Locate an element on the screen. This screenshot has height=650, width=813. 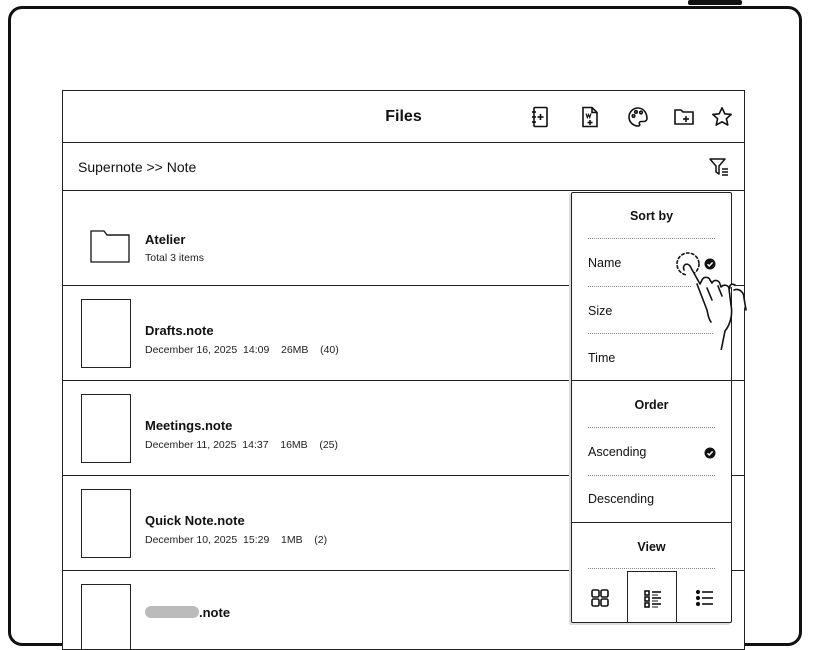
palette-icon is located at coordinates (638, 117).